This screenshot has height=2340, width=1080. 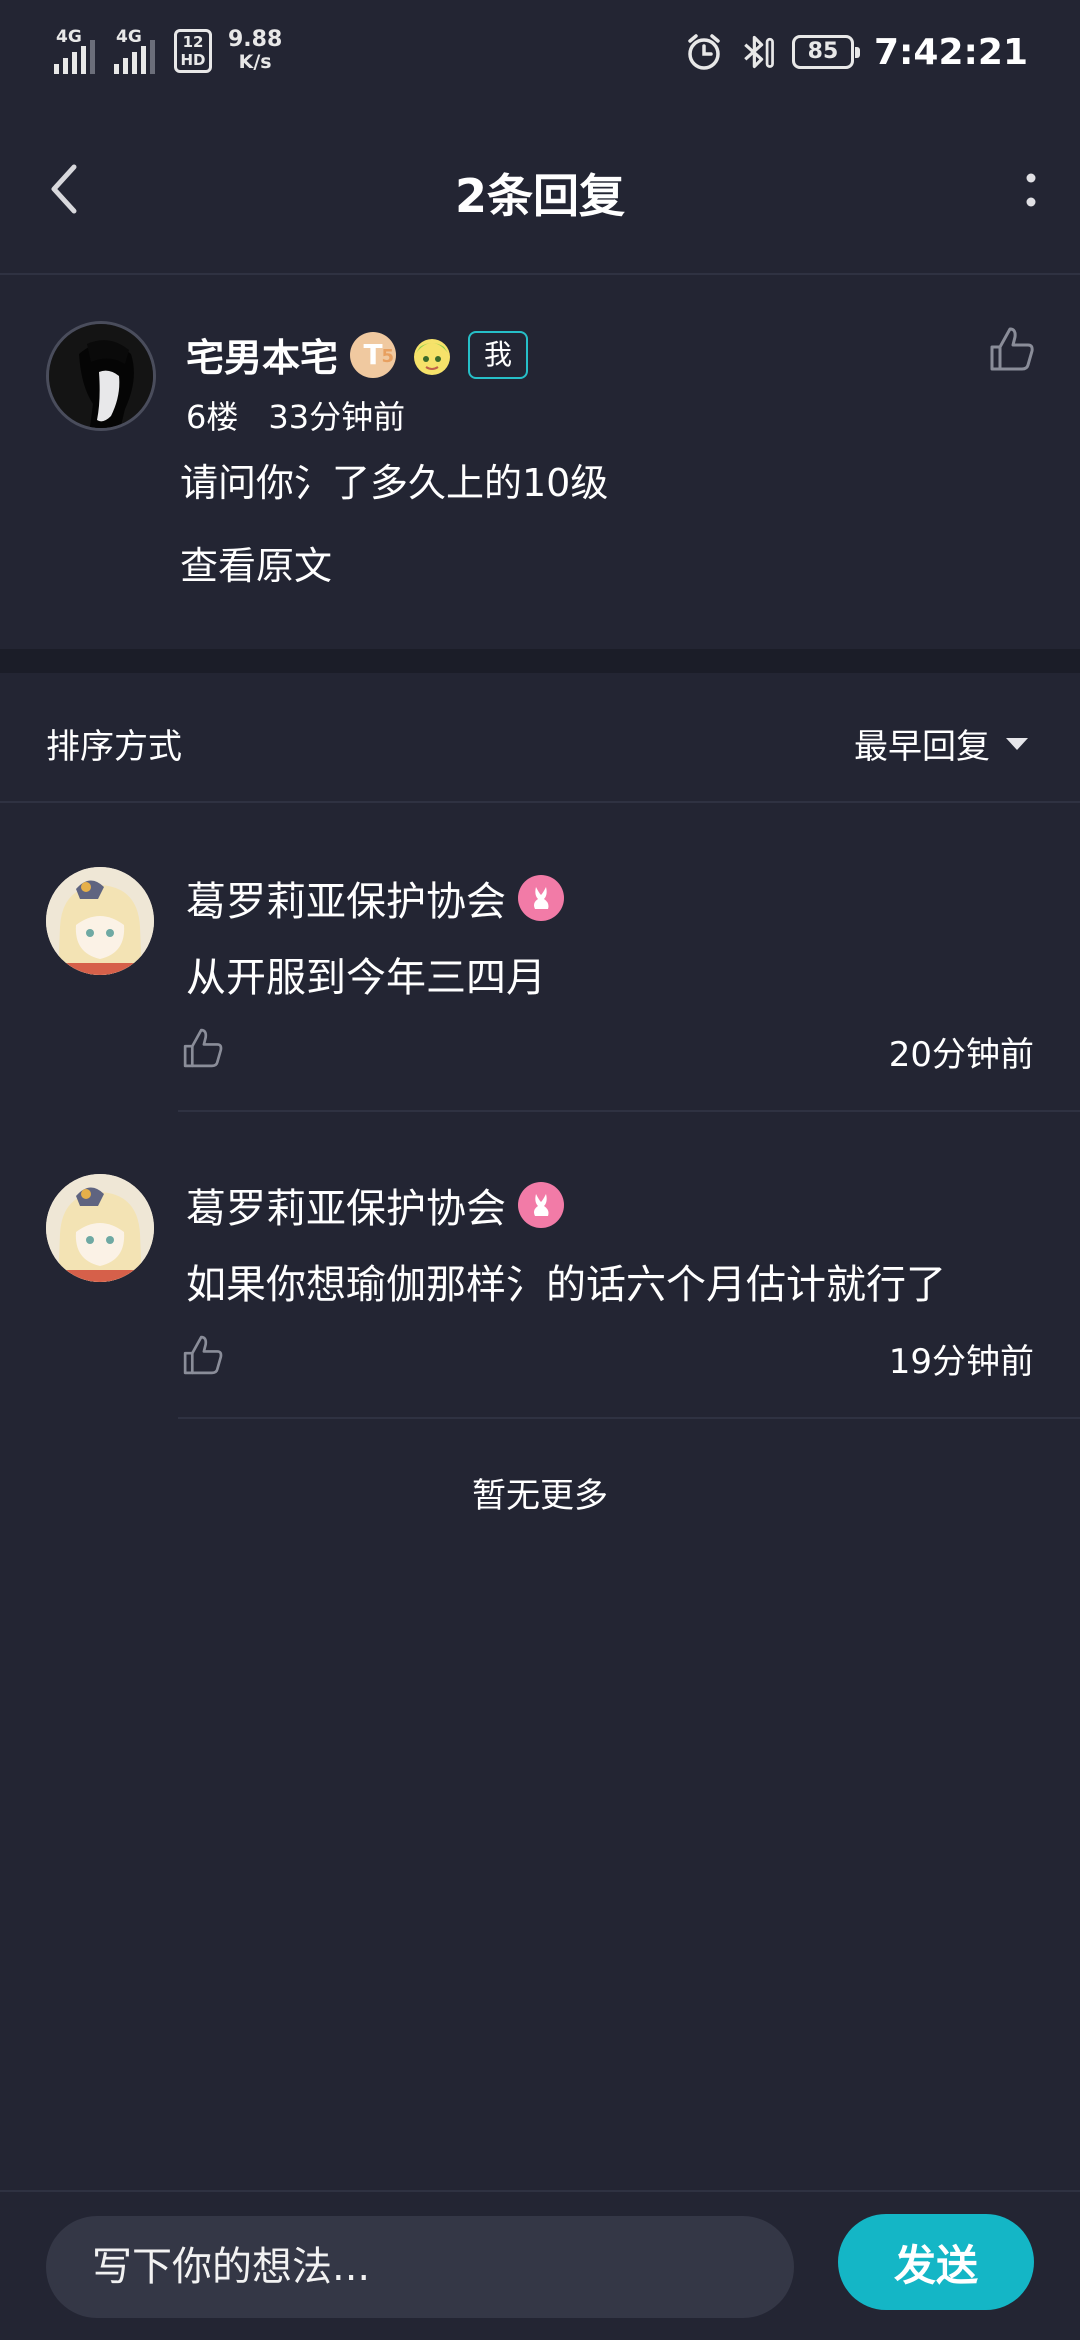 What do you see at coordinates (193, 42) in the screenshot?
I see `hd-top-label: 12` at bounding box center [193, 42].